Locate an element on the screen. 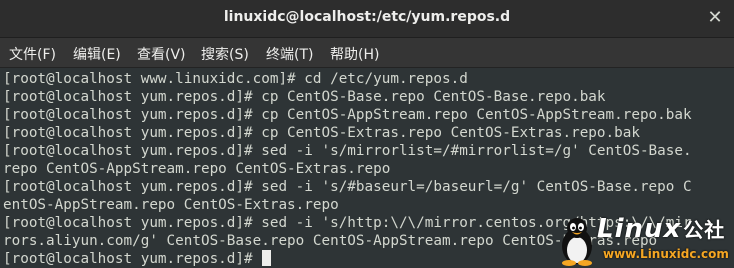 The width and height of the screenshot is (734, 268). menu-edit: 编辑(E) is located at coordinates (97, 54).